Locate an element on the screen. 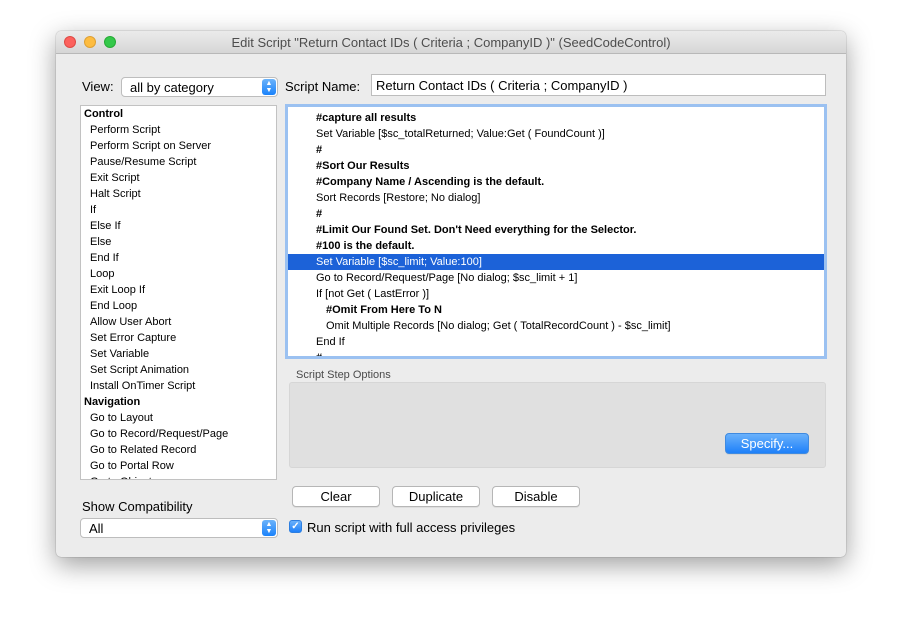 The image size is (902, 638). step-list-item: Set Variable is located at coordinates (178, 354).